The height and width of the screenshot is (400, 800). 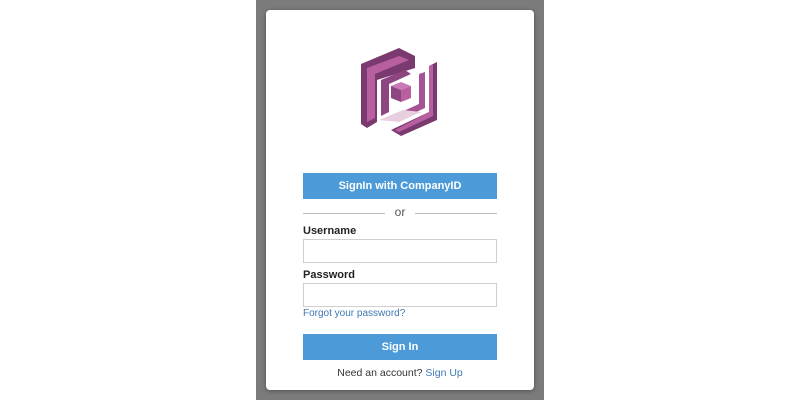 What do you see at coordinates (330, 231) in the screenshot?
I see `username-label: Username` at bounding box center [330, 231].